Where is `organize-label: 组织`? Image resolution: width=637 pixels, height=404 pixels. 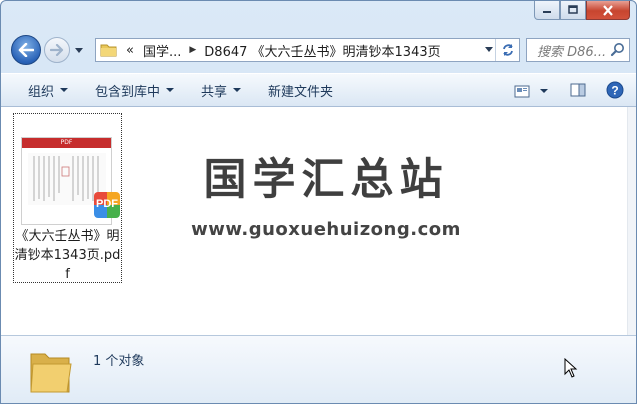 organize-label: 组织 is located at coordinates (41, 92).